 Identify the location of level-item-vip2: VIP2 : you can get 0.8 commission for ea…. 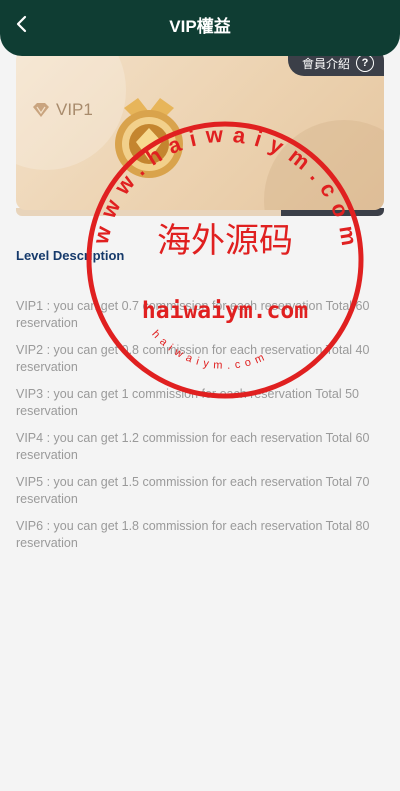
(193, 358).